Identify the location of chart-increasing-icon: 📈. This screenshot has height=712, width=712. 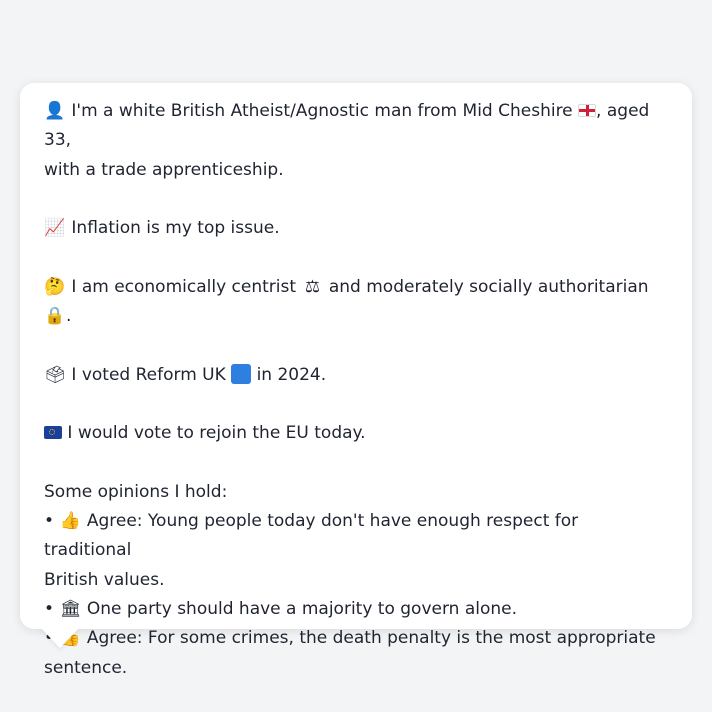
(55, 228).